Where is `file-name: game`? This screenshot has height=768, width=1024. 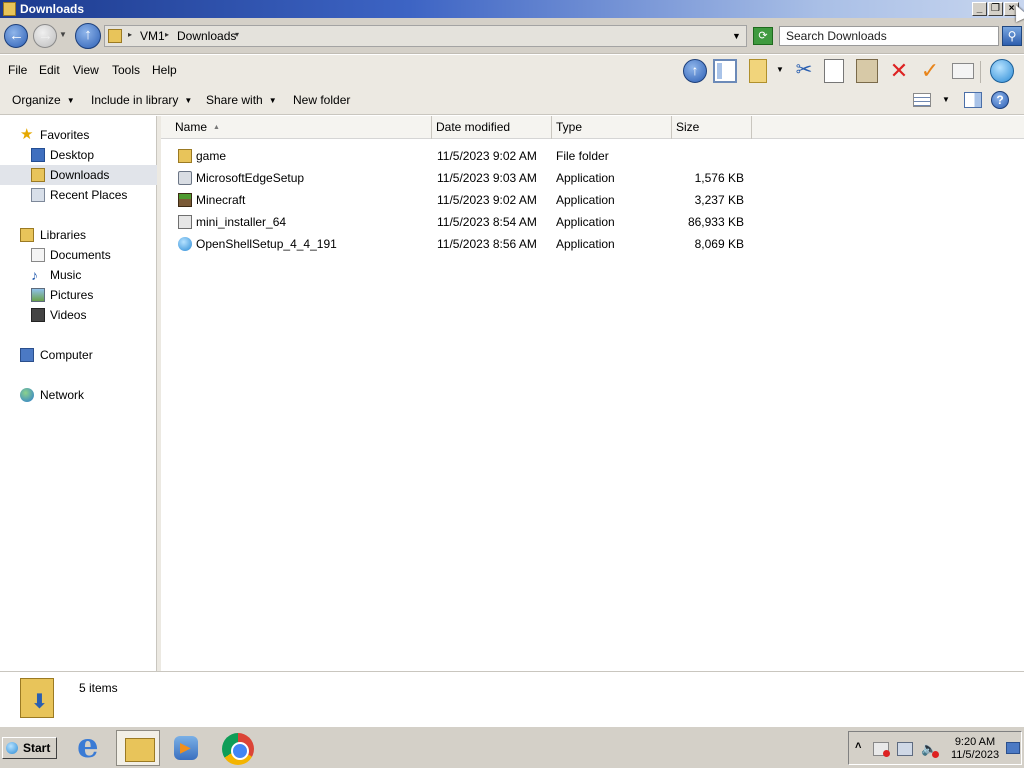
file-name: game is located at coordinates (211, 156).